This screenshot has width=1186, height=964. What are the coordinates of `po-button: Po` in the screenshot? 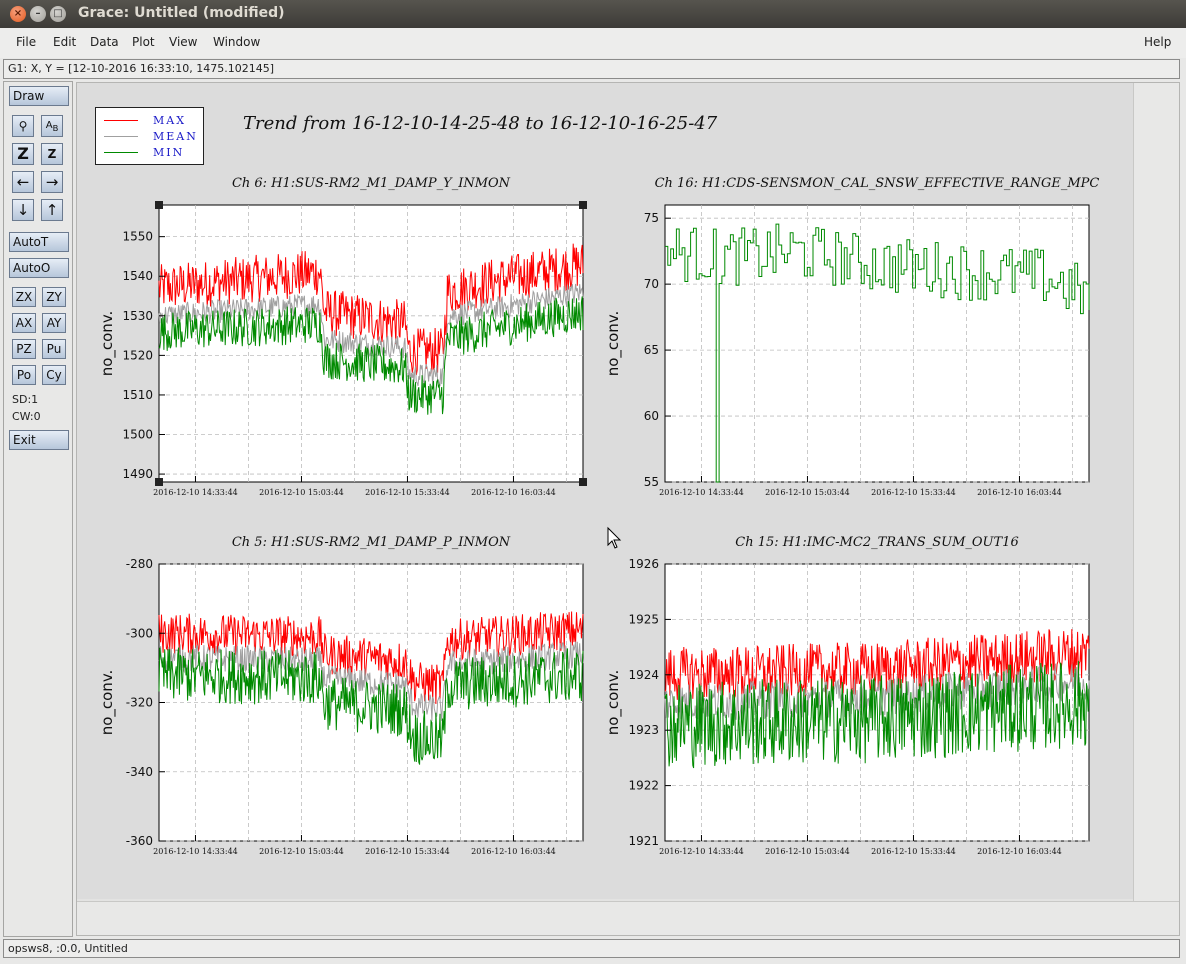 It's located at (24, 375).